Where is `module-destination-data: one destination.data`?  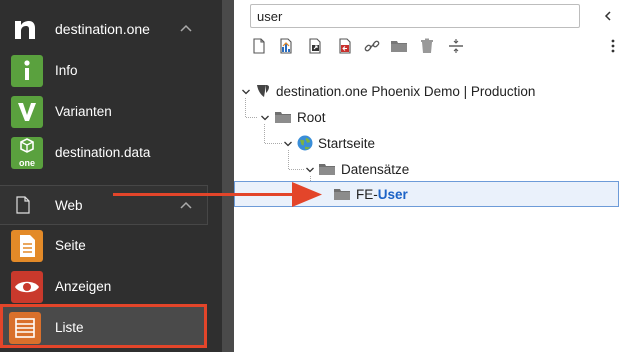
module-destination-data: one destination.data is located at coordinates (111, 152).